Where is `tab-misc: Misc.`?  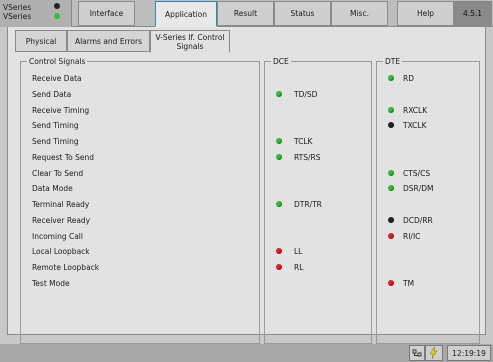 tab-misc: Misc. is located at coordinates (359, 13).